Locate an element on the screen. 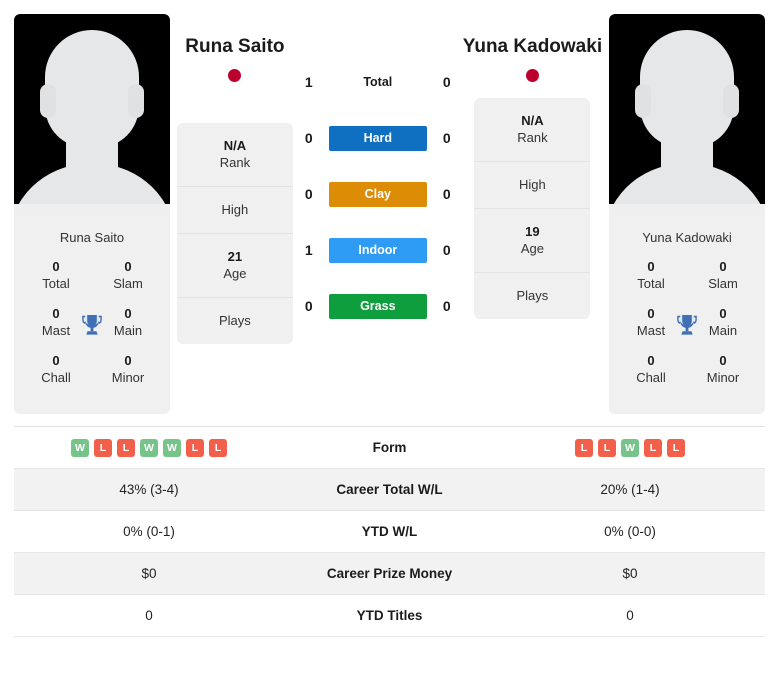  info-label: High is located at coordinates (235, 209).